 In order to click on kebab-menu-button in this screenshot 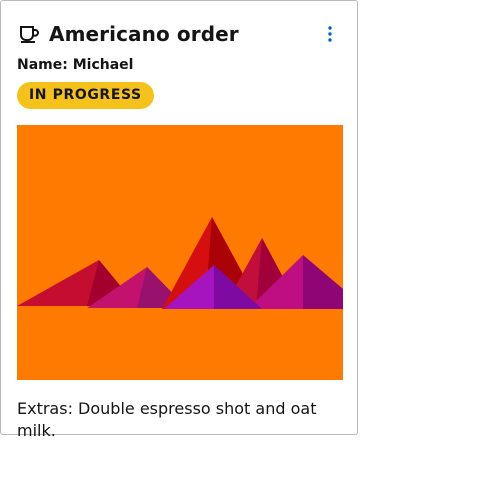, I will do `click(330, 34)`.